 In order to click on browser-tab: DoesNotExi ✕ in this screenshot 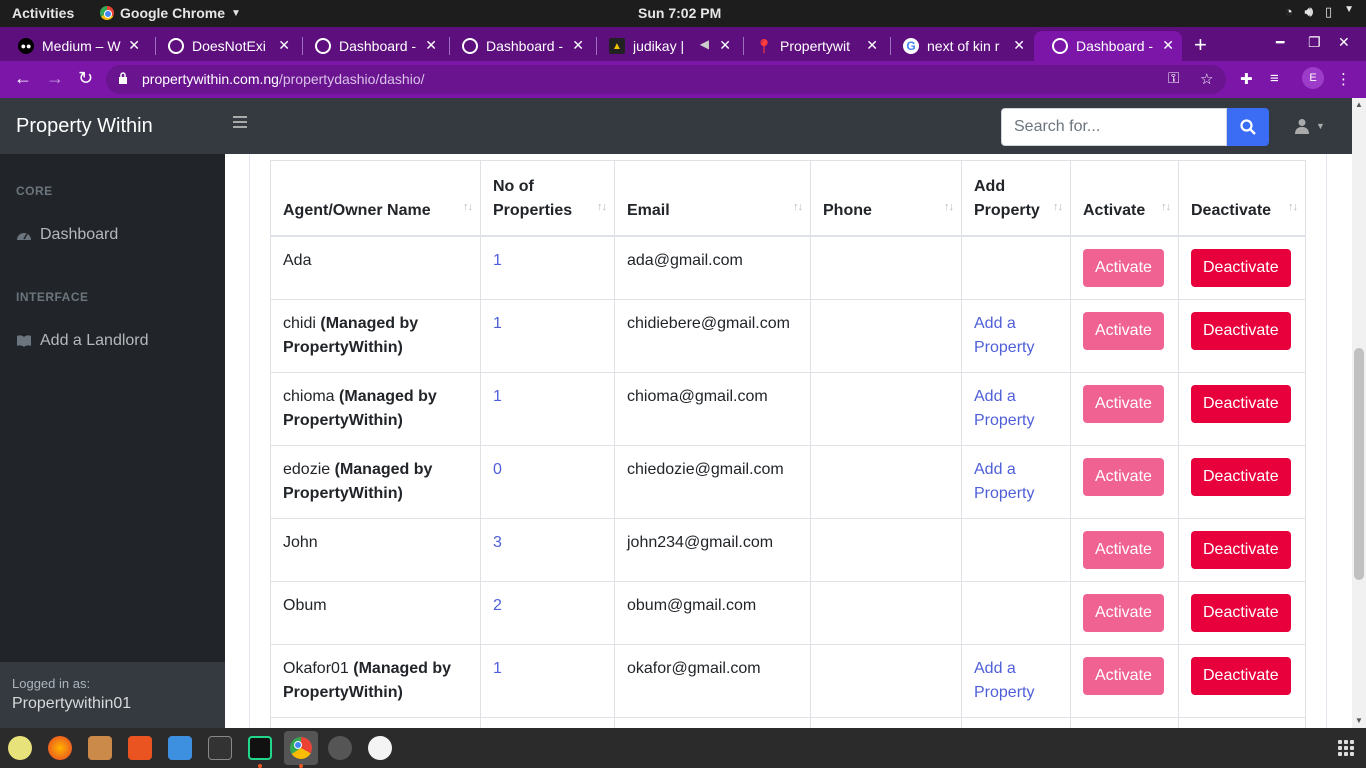, I will do `click(224, 46)`.